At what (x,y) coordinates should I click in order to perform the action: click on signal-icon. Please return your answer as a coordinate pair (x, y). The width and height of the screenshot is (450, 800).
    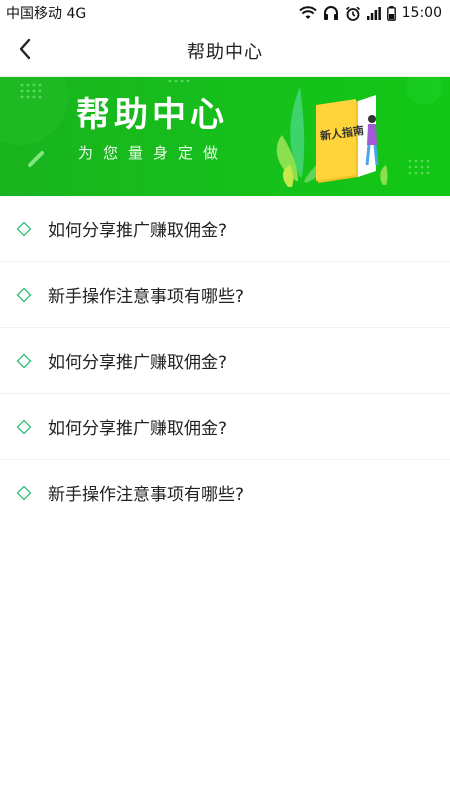
    Looking at the image, I should click on (373, 13).